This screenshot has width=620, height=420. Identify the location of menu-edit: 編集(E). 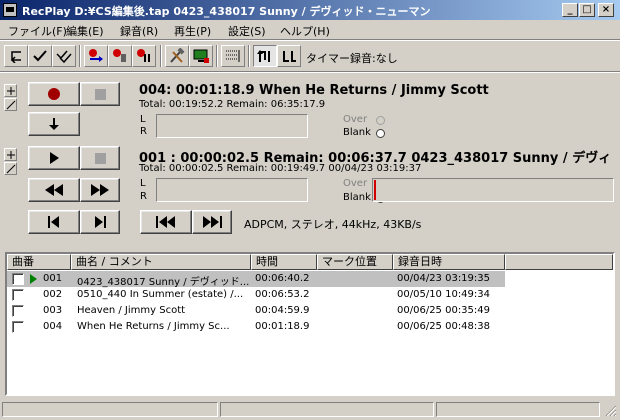
(85, 31).